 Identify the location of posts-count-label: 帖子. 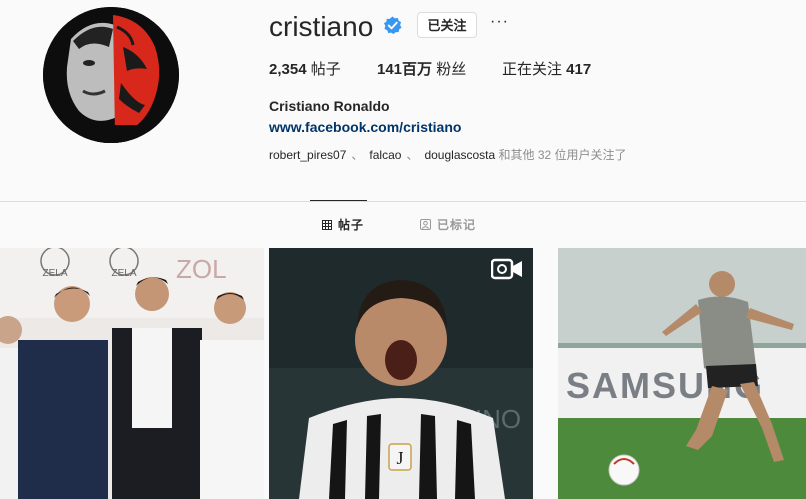
(323, 69).